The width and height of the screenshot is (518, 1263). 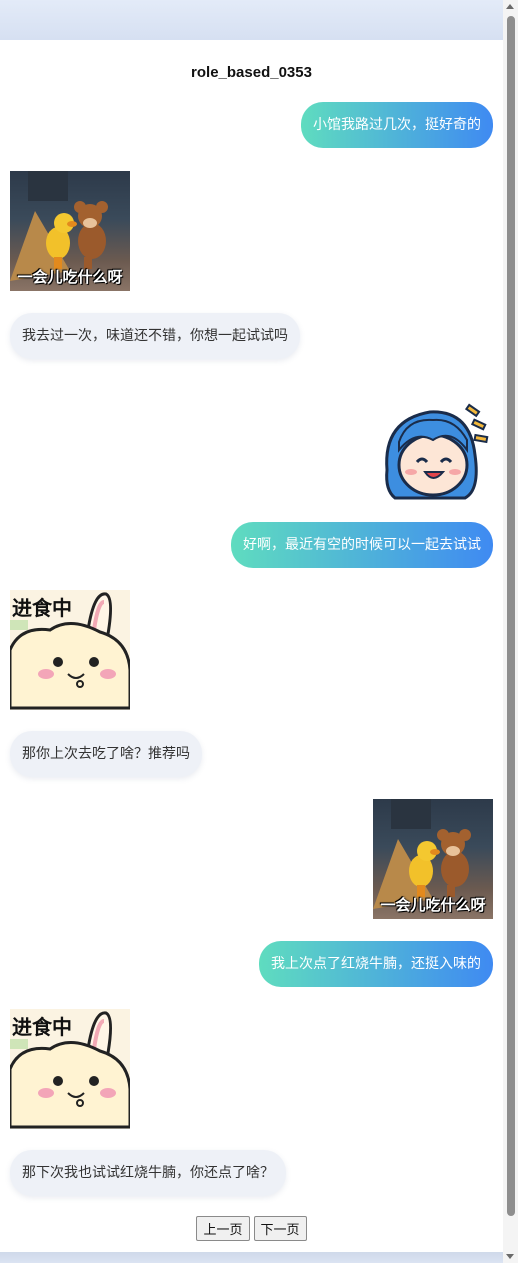 I want to click on top-bar, so click(x=251, y=20).